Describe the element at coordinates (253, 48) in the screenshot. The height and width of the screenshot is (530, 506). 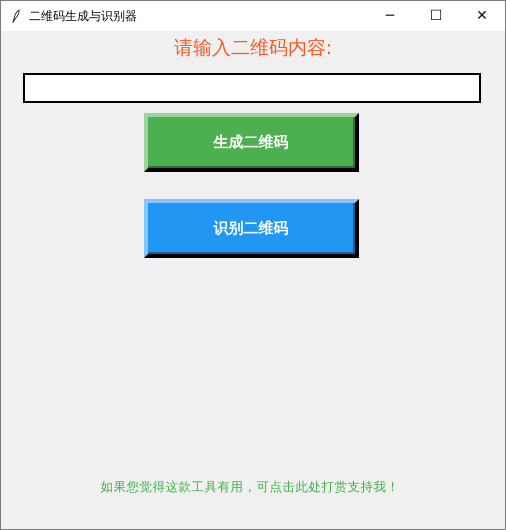
I see `prompt-label: 请输入二维码内容:` at that location.